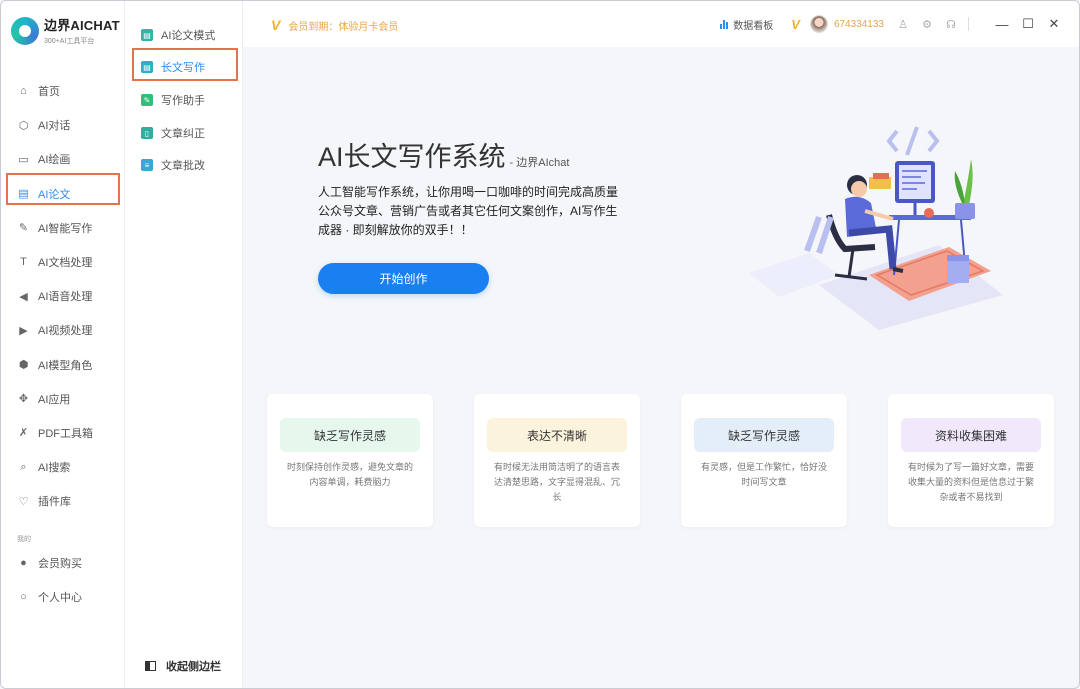  What do you see at coordinates (147, 35) in the screenshot?
I see `document-icon: ▤` at bounding box center [147, 35].